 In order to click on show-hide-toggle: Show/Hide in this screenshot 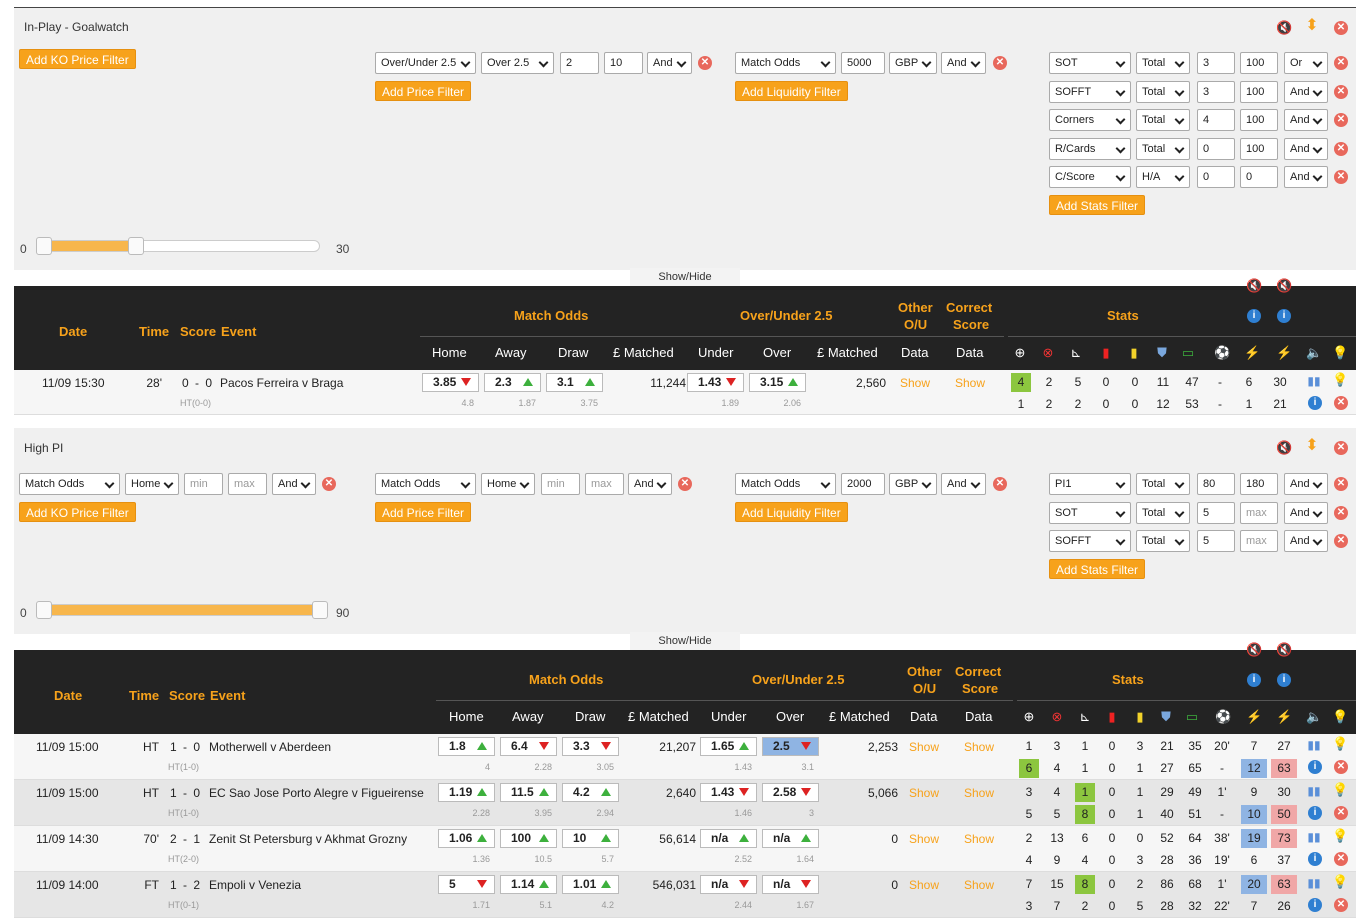, I will do `click(685, 641)`.